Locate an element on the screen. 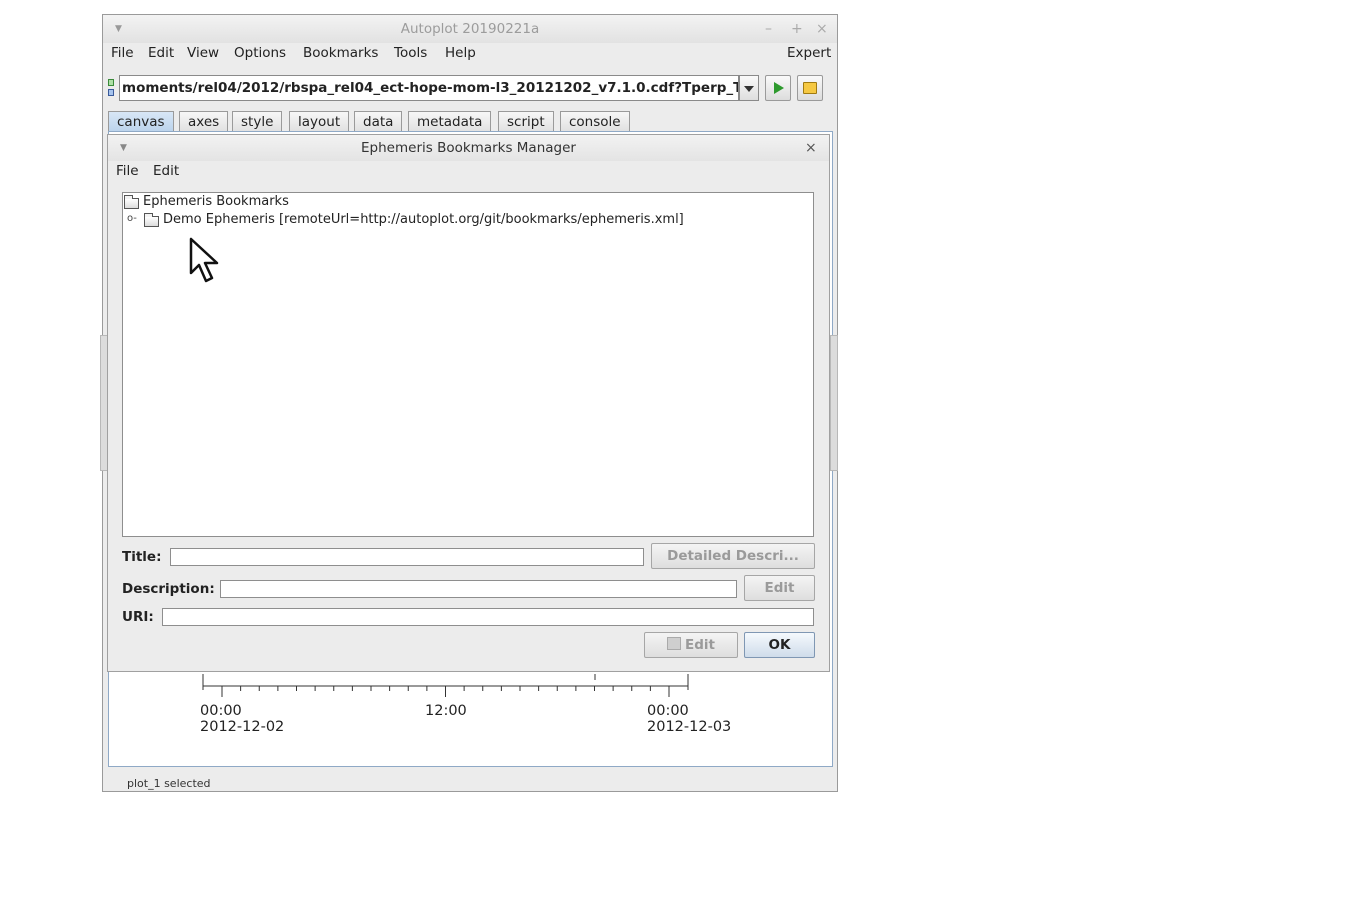 This screenshot has width=1345, height=916. uri-label: URI: is located at coordinates (138, 617).